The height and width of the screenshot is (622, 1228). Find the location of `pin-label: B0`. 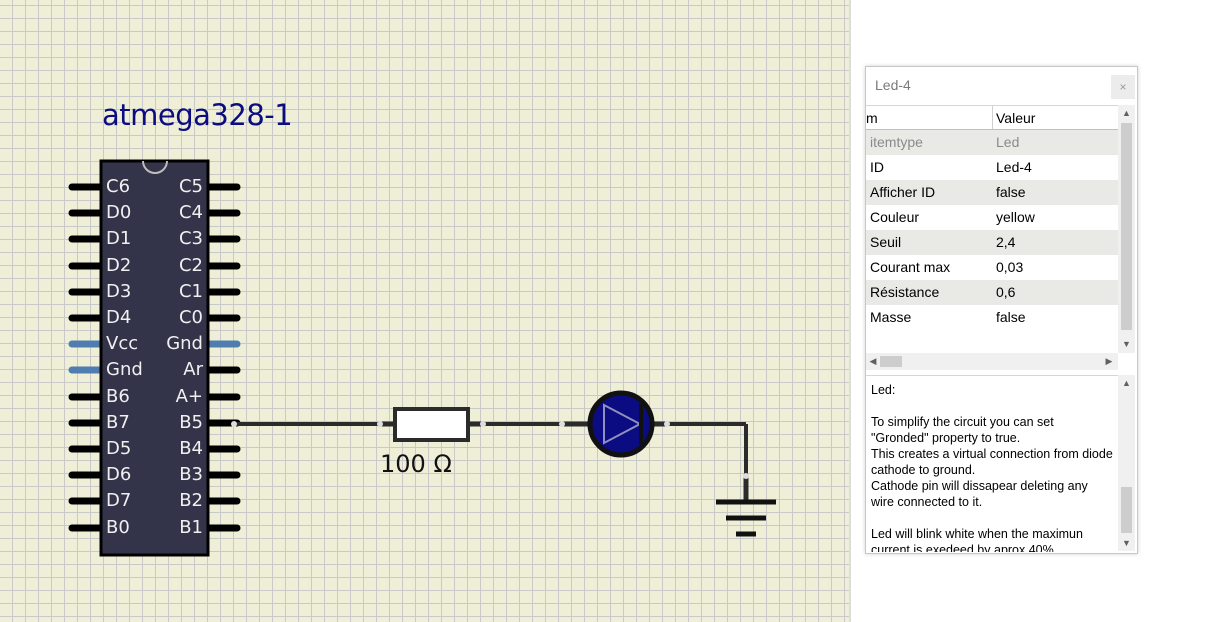

pin-label: B0 is located at coordinates (118, 527).